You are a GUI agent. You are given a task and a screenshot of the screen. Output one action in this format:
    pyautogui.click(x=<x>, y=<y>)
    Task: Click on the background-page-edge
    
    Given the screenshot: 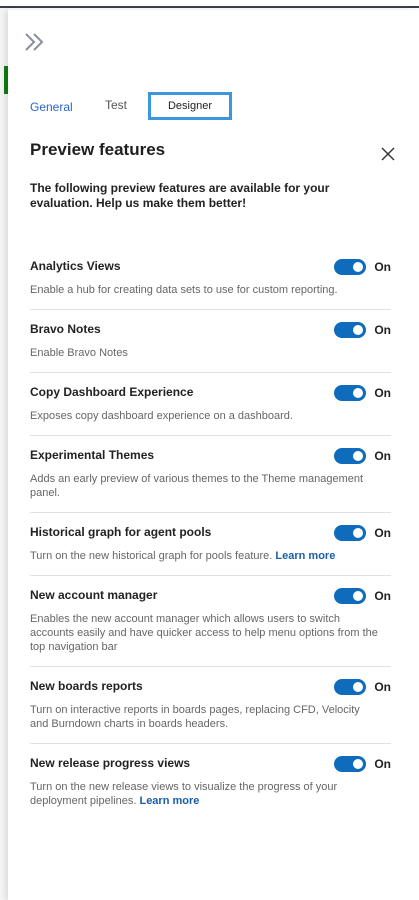 What is the action you would take?
    pyautogui.click(x=4, y=454)
    